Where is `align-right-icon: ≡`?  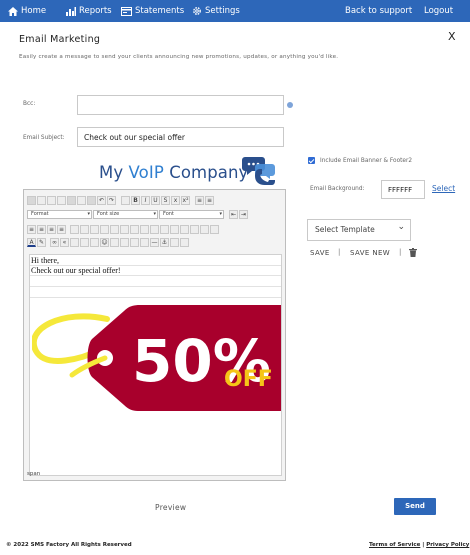 align-right-icon: ≡ is located at coordinates (51, 229).